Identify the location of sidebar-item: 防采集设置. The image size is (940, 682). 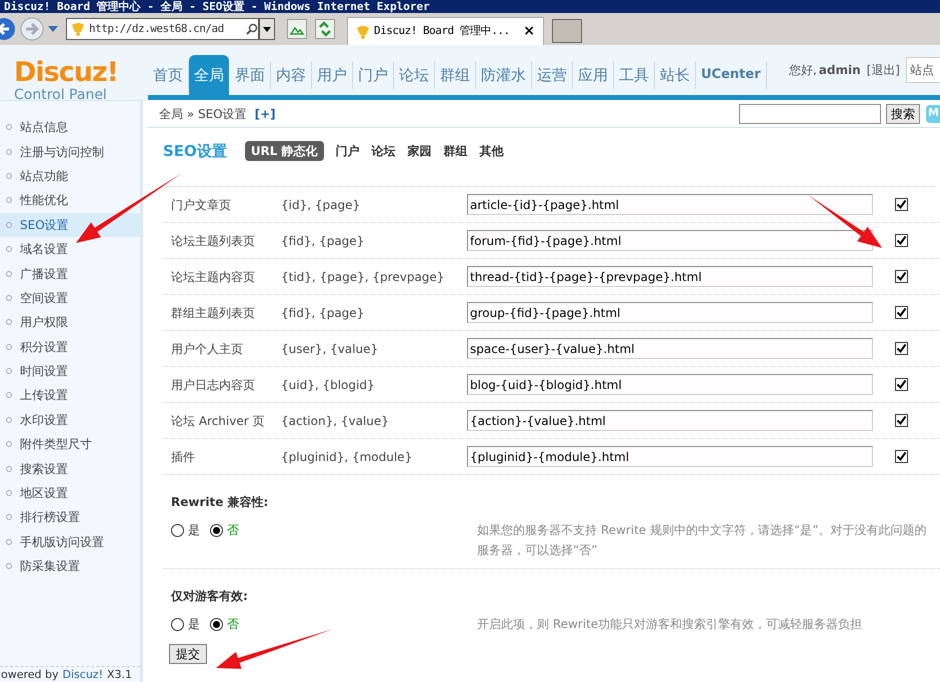
(70, 566).